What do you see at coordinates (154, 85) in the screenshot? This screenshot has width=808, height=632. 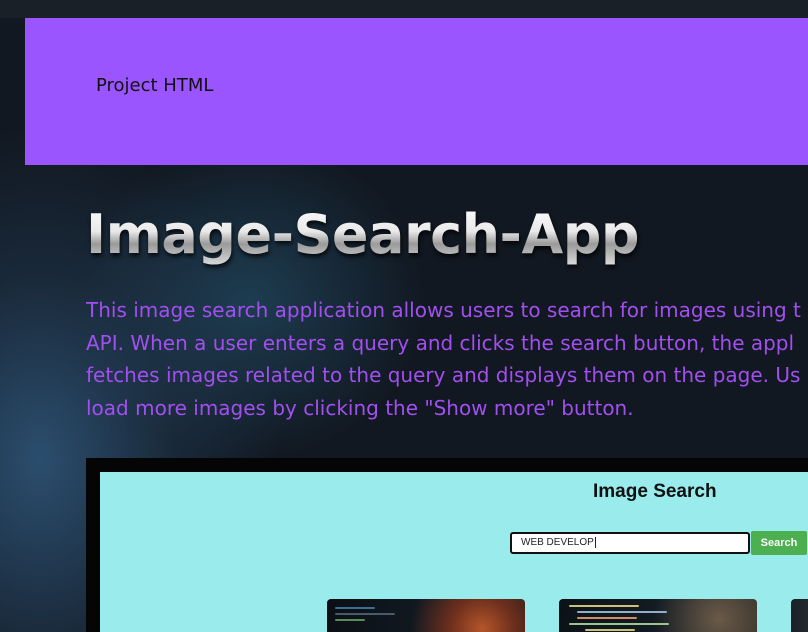 I see `header-title: Project HTML` at bounding box center [154, 85].